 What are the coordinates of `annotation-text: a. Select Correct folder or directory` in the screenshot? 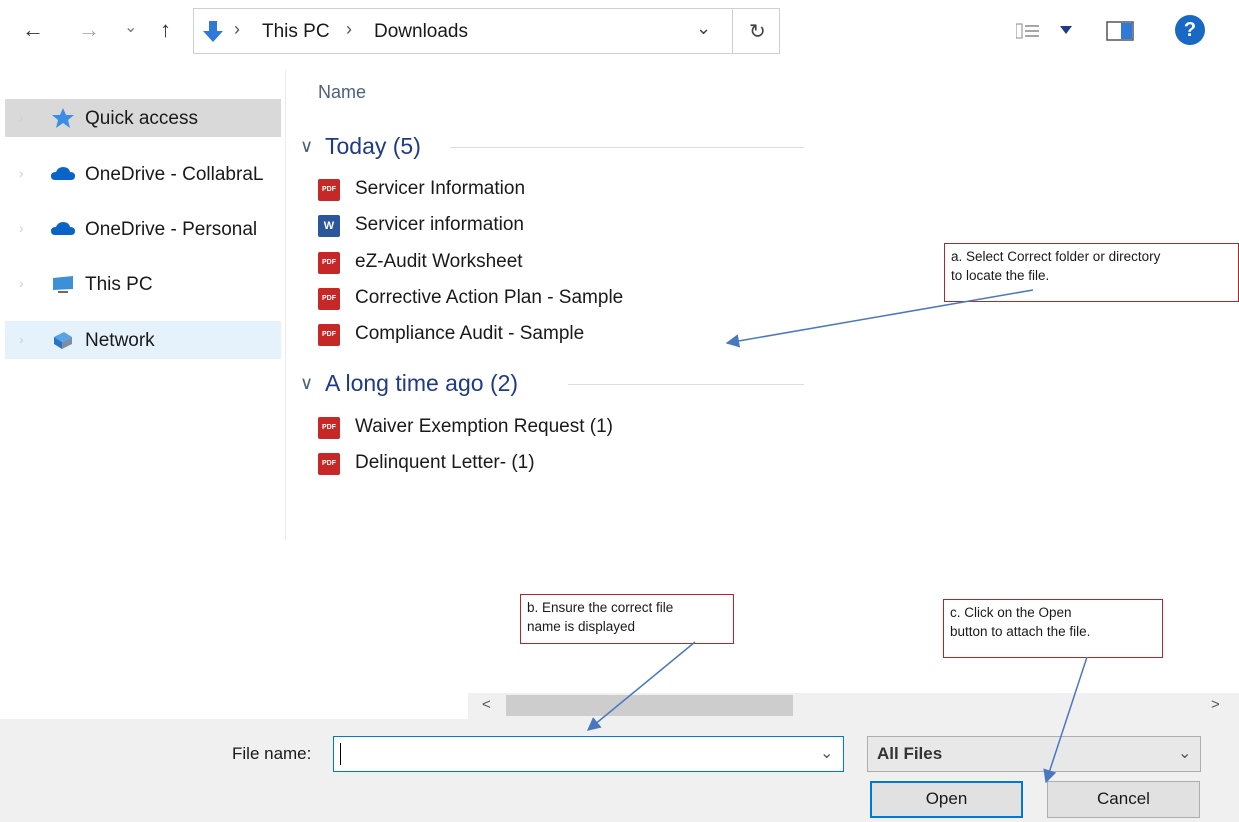 It's located at (1056, 256).